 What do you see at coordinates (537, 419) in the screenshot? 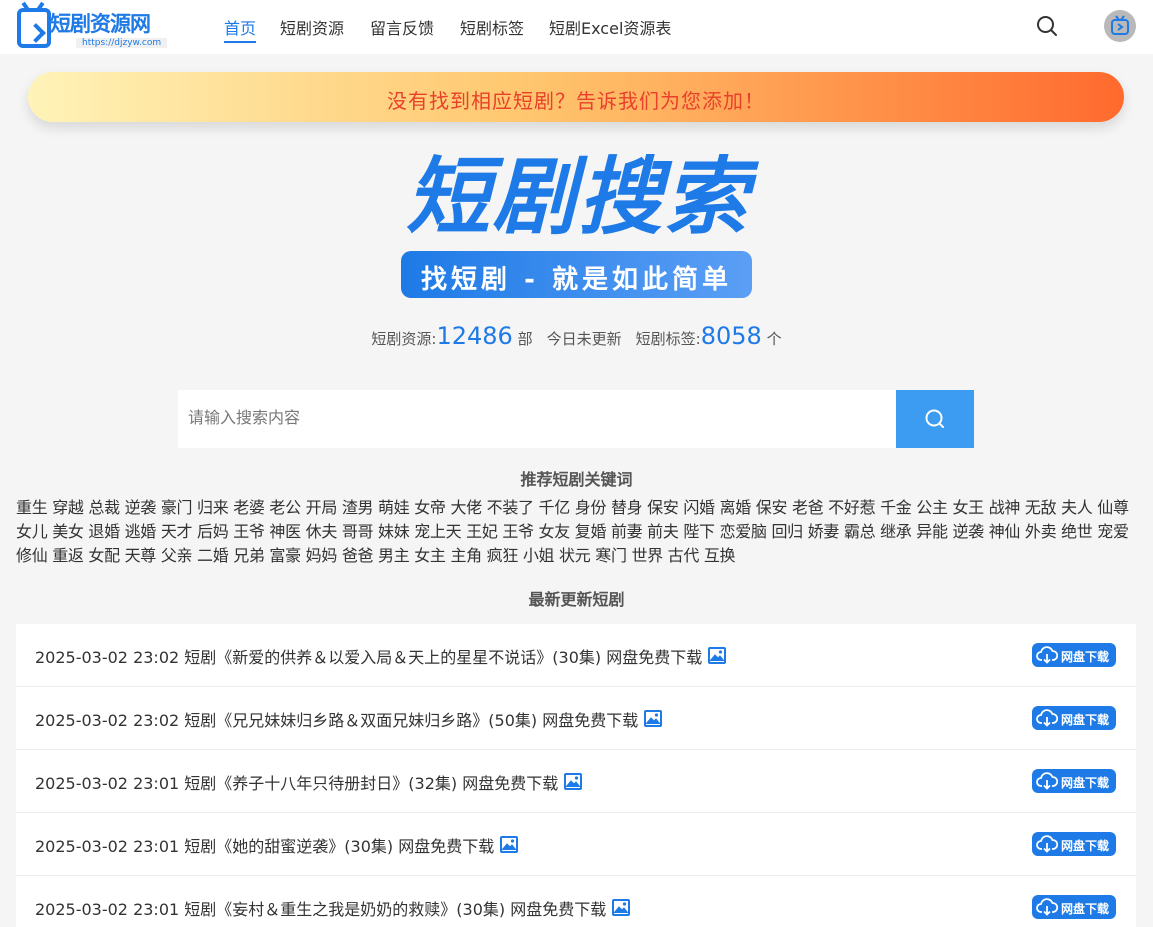
I see `search-input` at bounding box center [537, 419].